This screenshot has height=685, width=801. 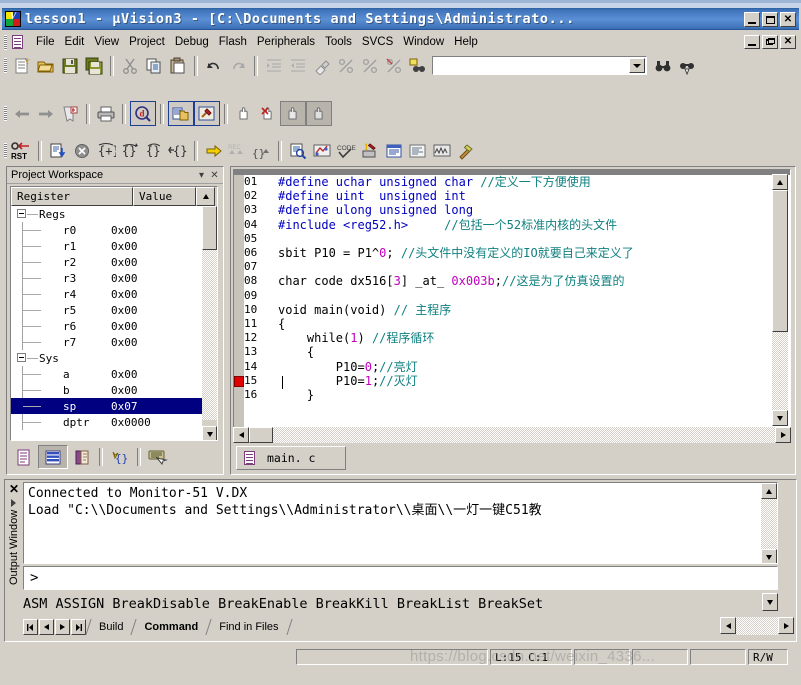 What do you see at coordinates (322, 150) in the screenshot?
I see `performance-analyzer-icon` at bounding box center [322, 150].